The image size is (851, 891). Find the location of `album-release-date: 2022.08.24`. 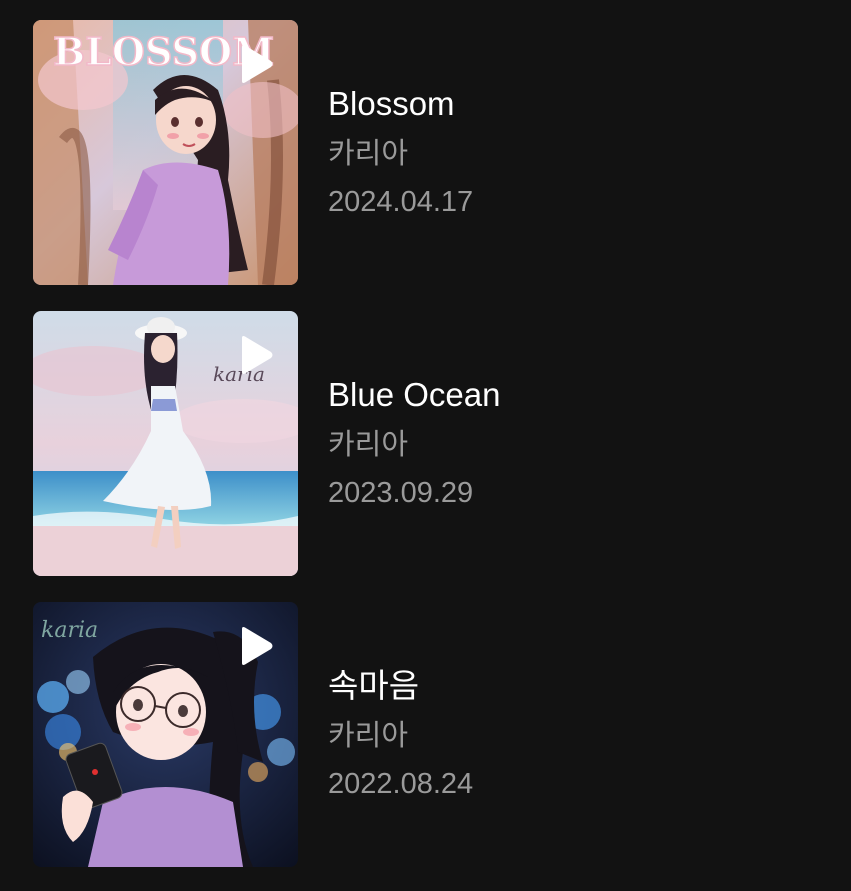

album-release-date: 2022.08.24 is located at coordinates (401, 784).